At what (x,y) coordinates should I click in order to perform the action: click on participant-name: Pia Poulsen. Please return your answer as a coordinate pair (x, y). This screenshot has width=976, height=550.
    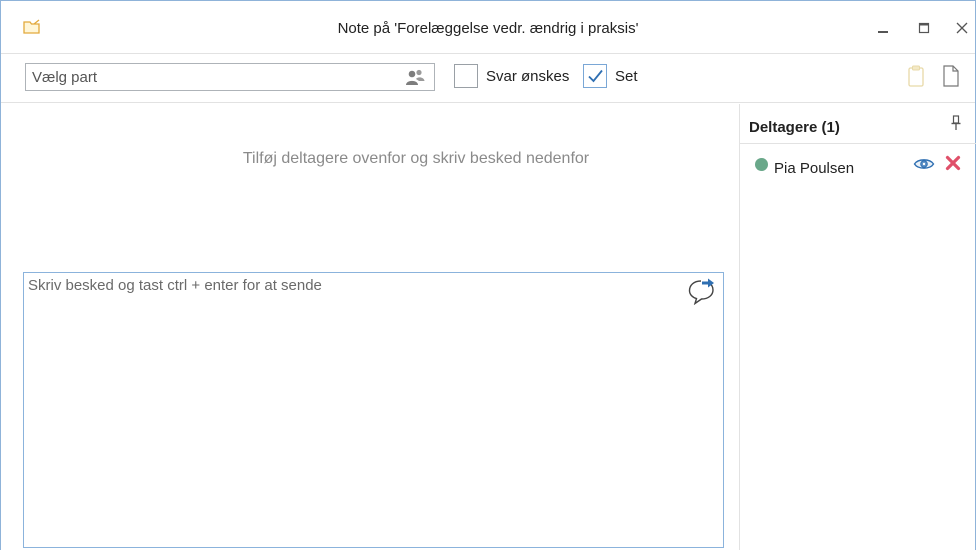
    Looking at the image, I should click on (814, 168).